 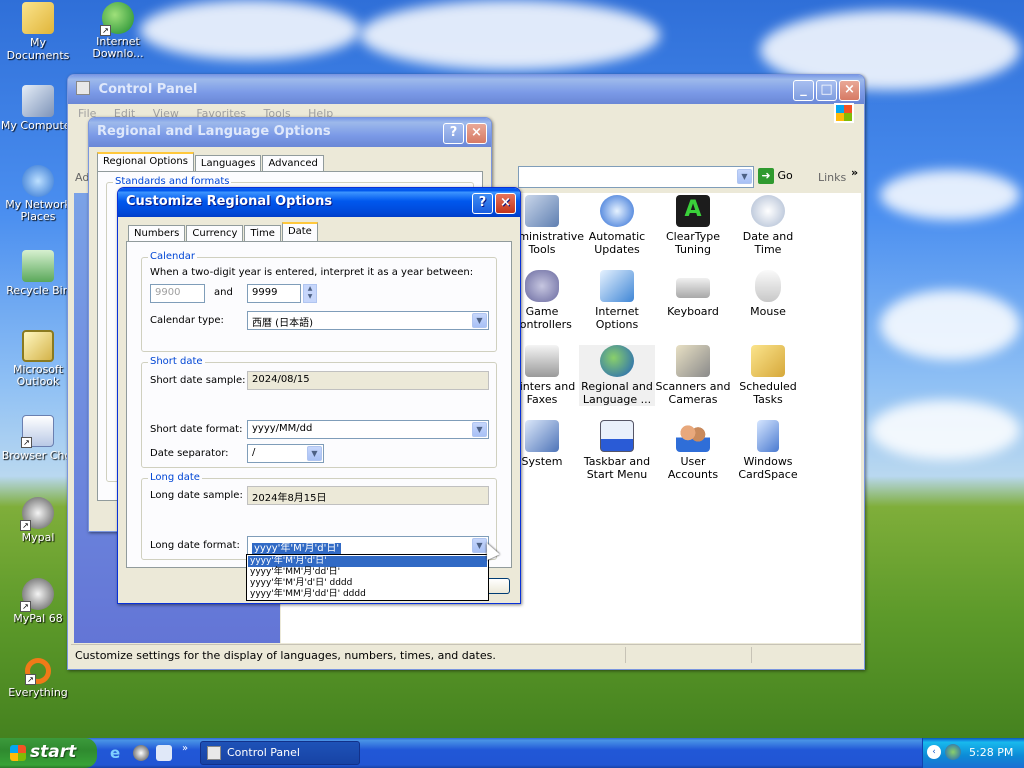 What do you see at coordinates (768, 294) in the screenshot?
I see `cp-item-mouse: Mouse` at bounding box center [768, 294].